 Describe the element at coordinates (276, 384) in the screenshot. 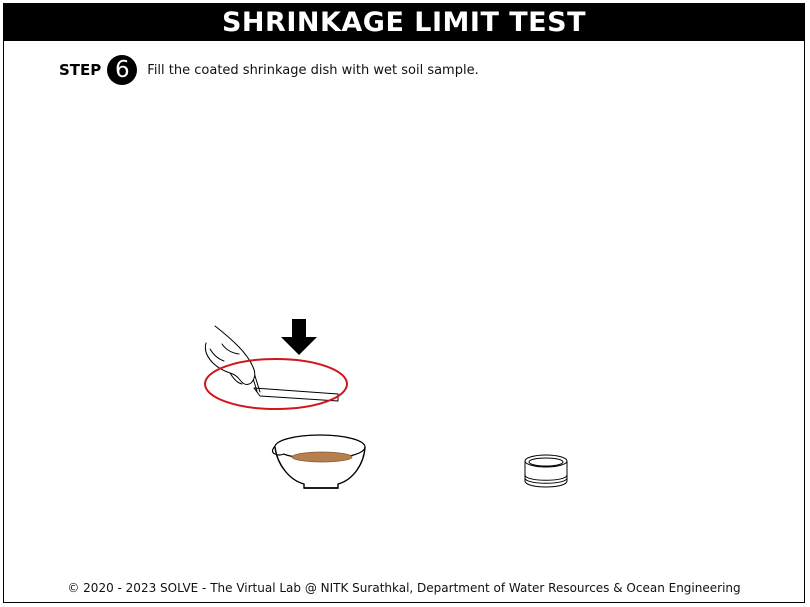

I see `red-highlight-ellipse` at that location.